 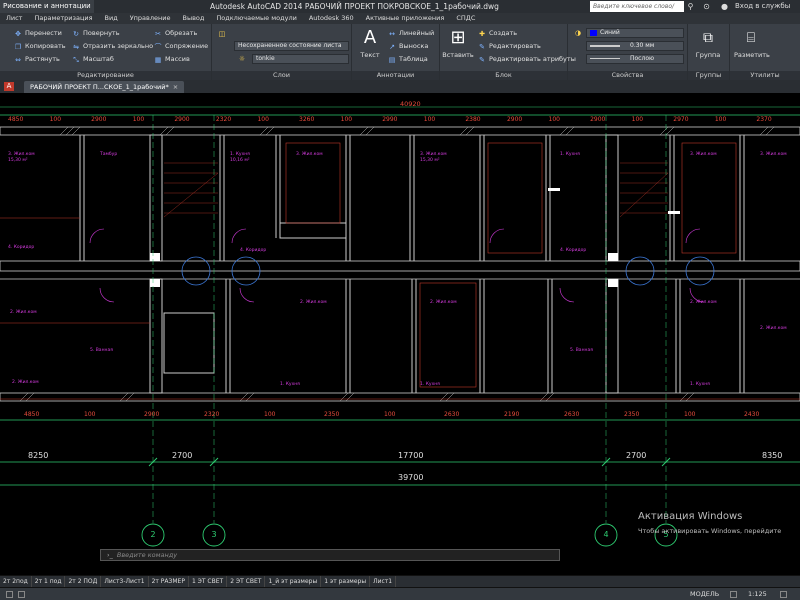 I want to click on linetype-dropdown: Послою, so click(x=635, y=59).